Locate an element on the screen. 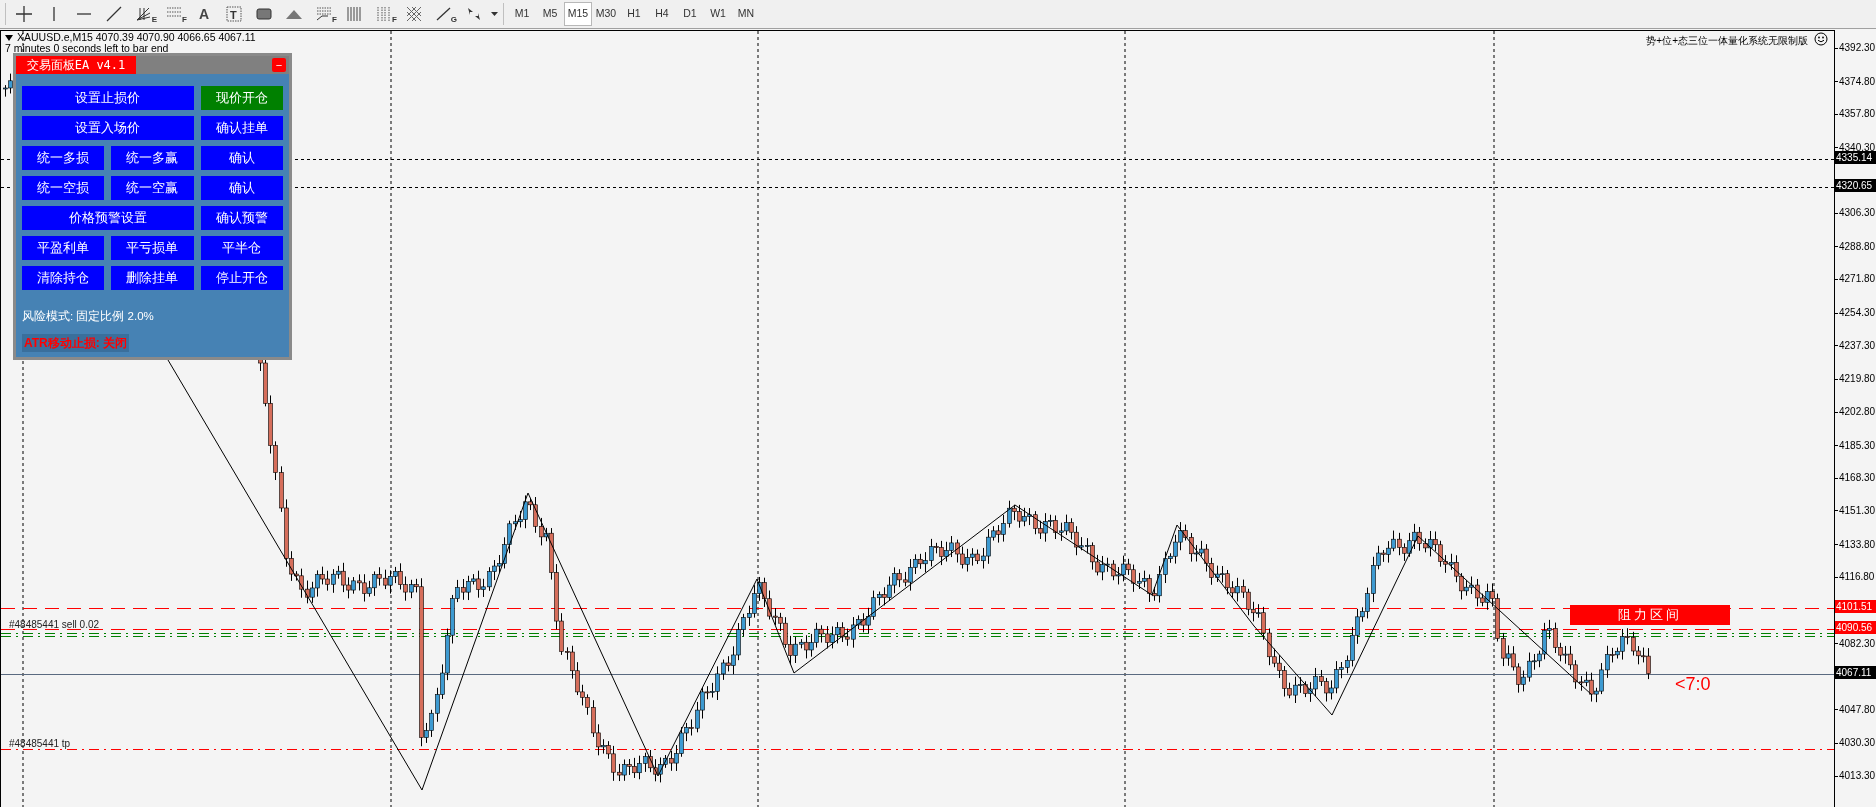 The height and width of the screenshot is (807, 1876). panel-button: 价格预警设置 is located at coordinates (108, 218).